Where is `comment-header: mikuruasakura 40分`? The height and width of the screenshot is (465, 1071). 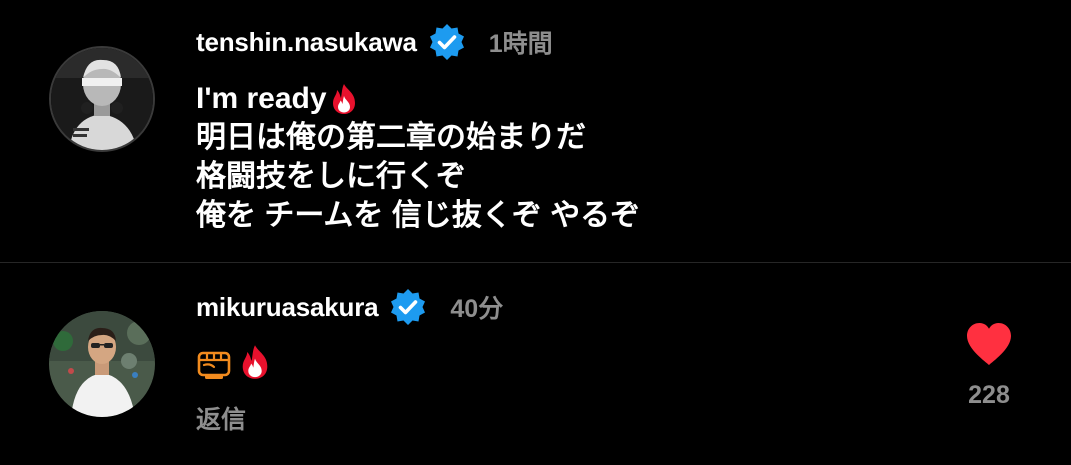
comment-header: mikuruasakura 40分 is located at coordinates (349, 307).